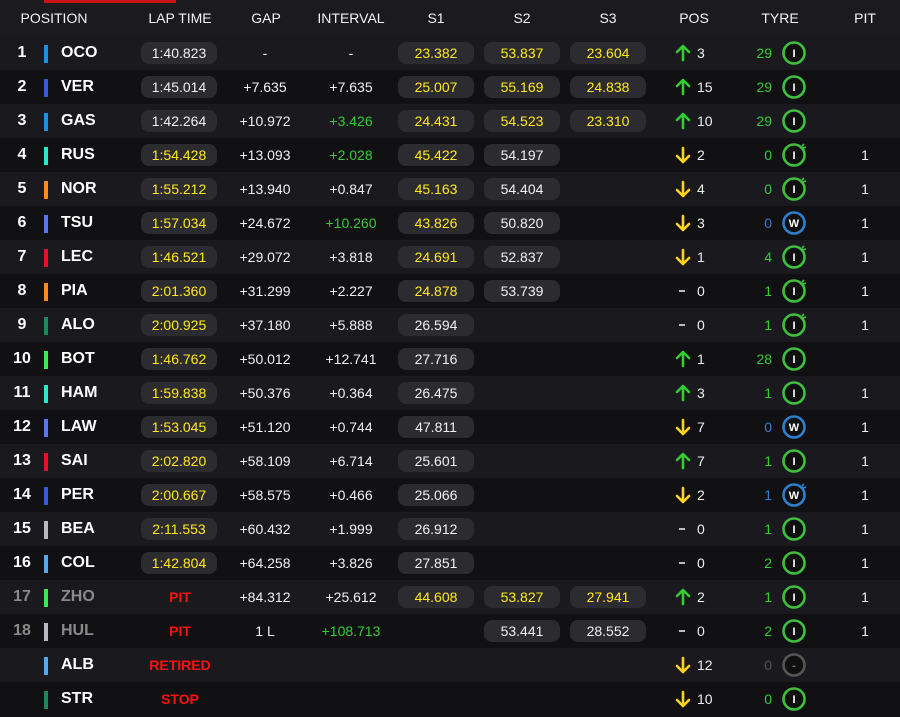 The width and height of the screenshot is (900, 717). I want to click on header-pos: POS, so click(694, 18).